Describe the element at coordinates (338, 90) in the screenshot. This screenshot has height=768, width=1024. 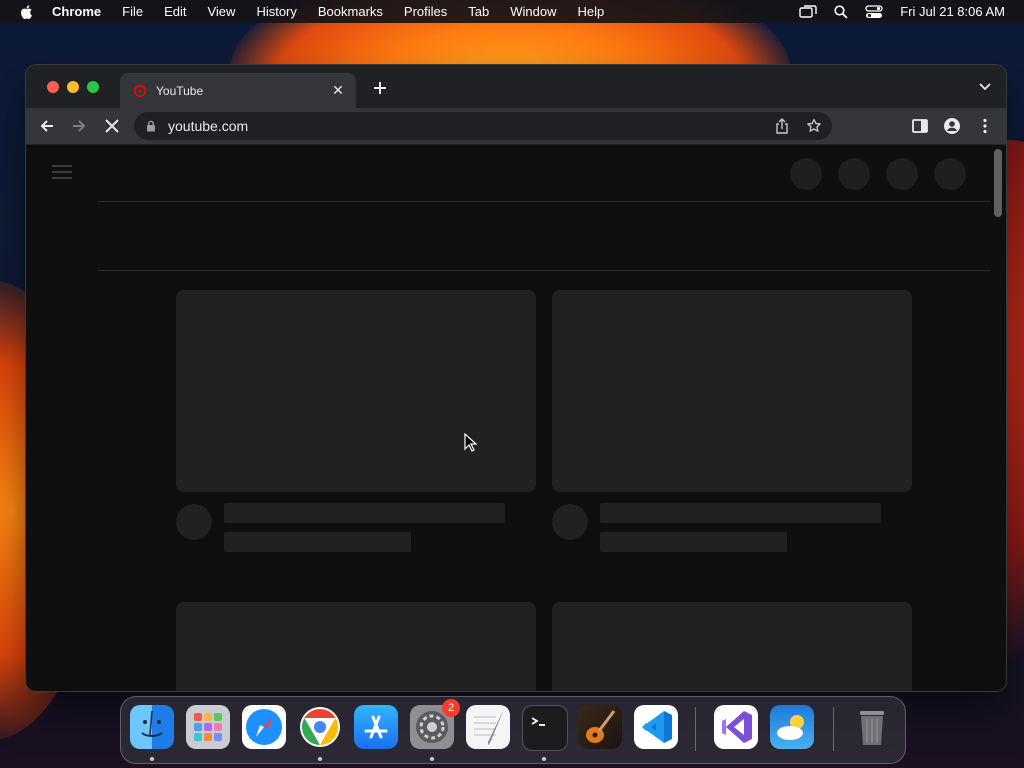
I see `close-tab-icon: ✕` at that location.